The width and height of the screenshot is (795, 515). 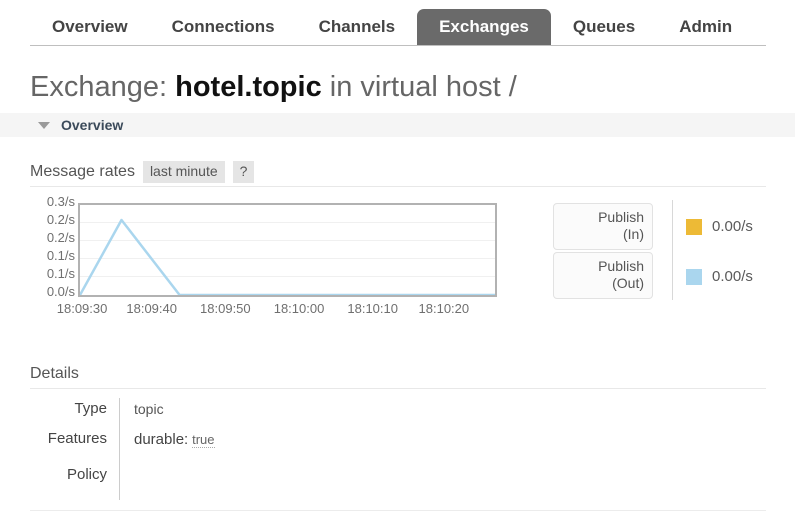 What do you see at coordinates (274, 413) in the screenshot?
I see `details-value: topic` at bounding box center [274, 413].